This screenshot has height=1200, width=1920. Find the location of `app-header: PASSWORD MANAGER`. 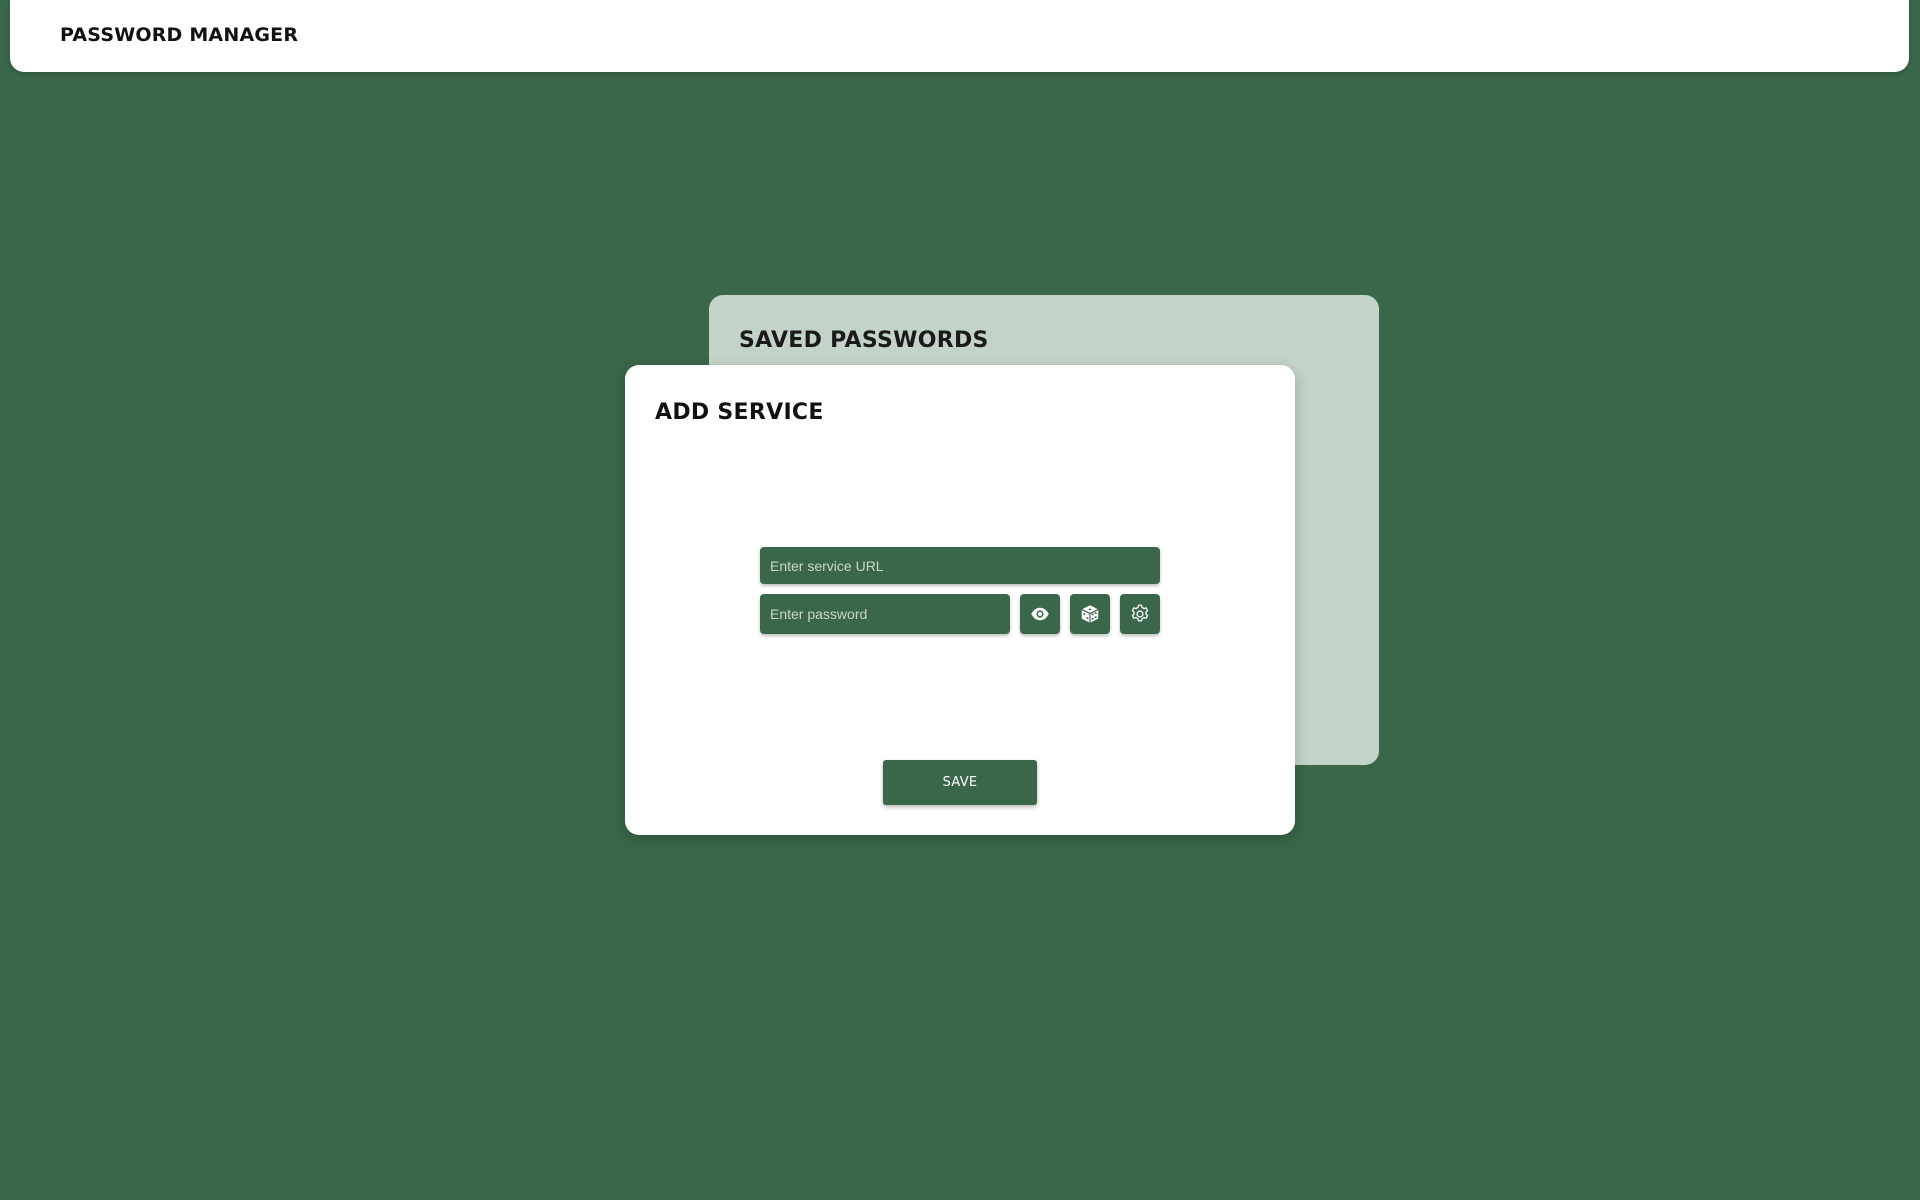

app-header: PASSWORD MANAGER is located at coordinates (959, 36).